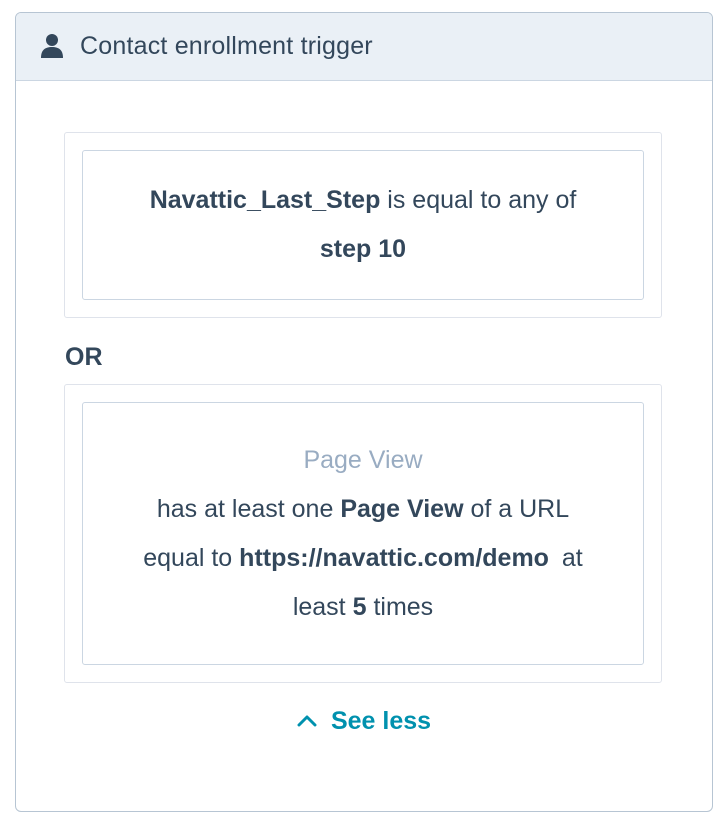 The image size is (722, 818). I want to click on filter-2-text-times: times, so click(403, 606).